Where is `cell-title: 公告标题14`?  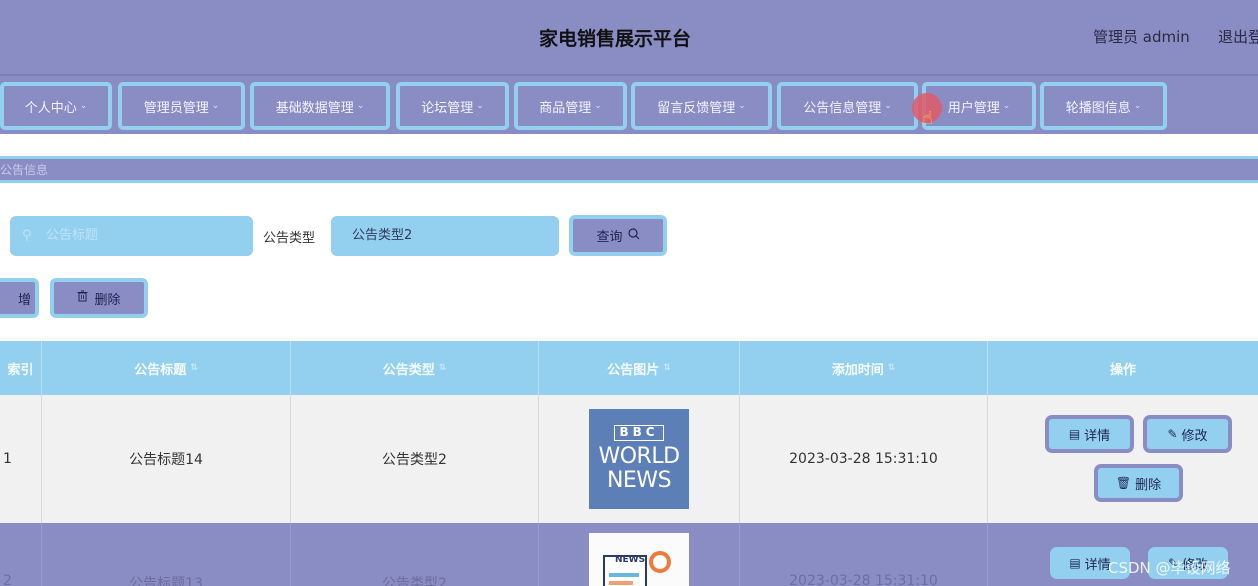 cell-title: 公告标题14 is located at coordinates (166, 459).